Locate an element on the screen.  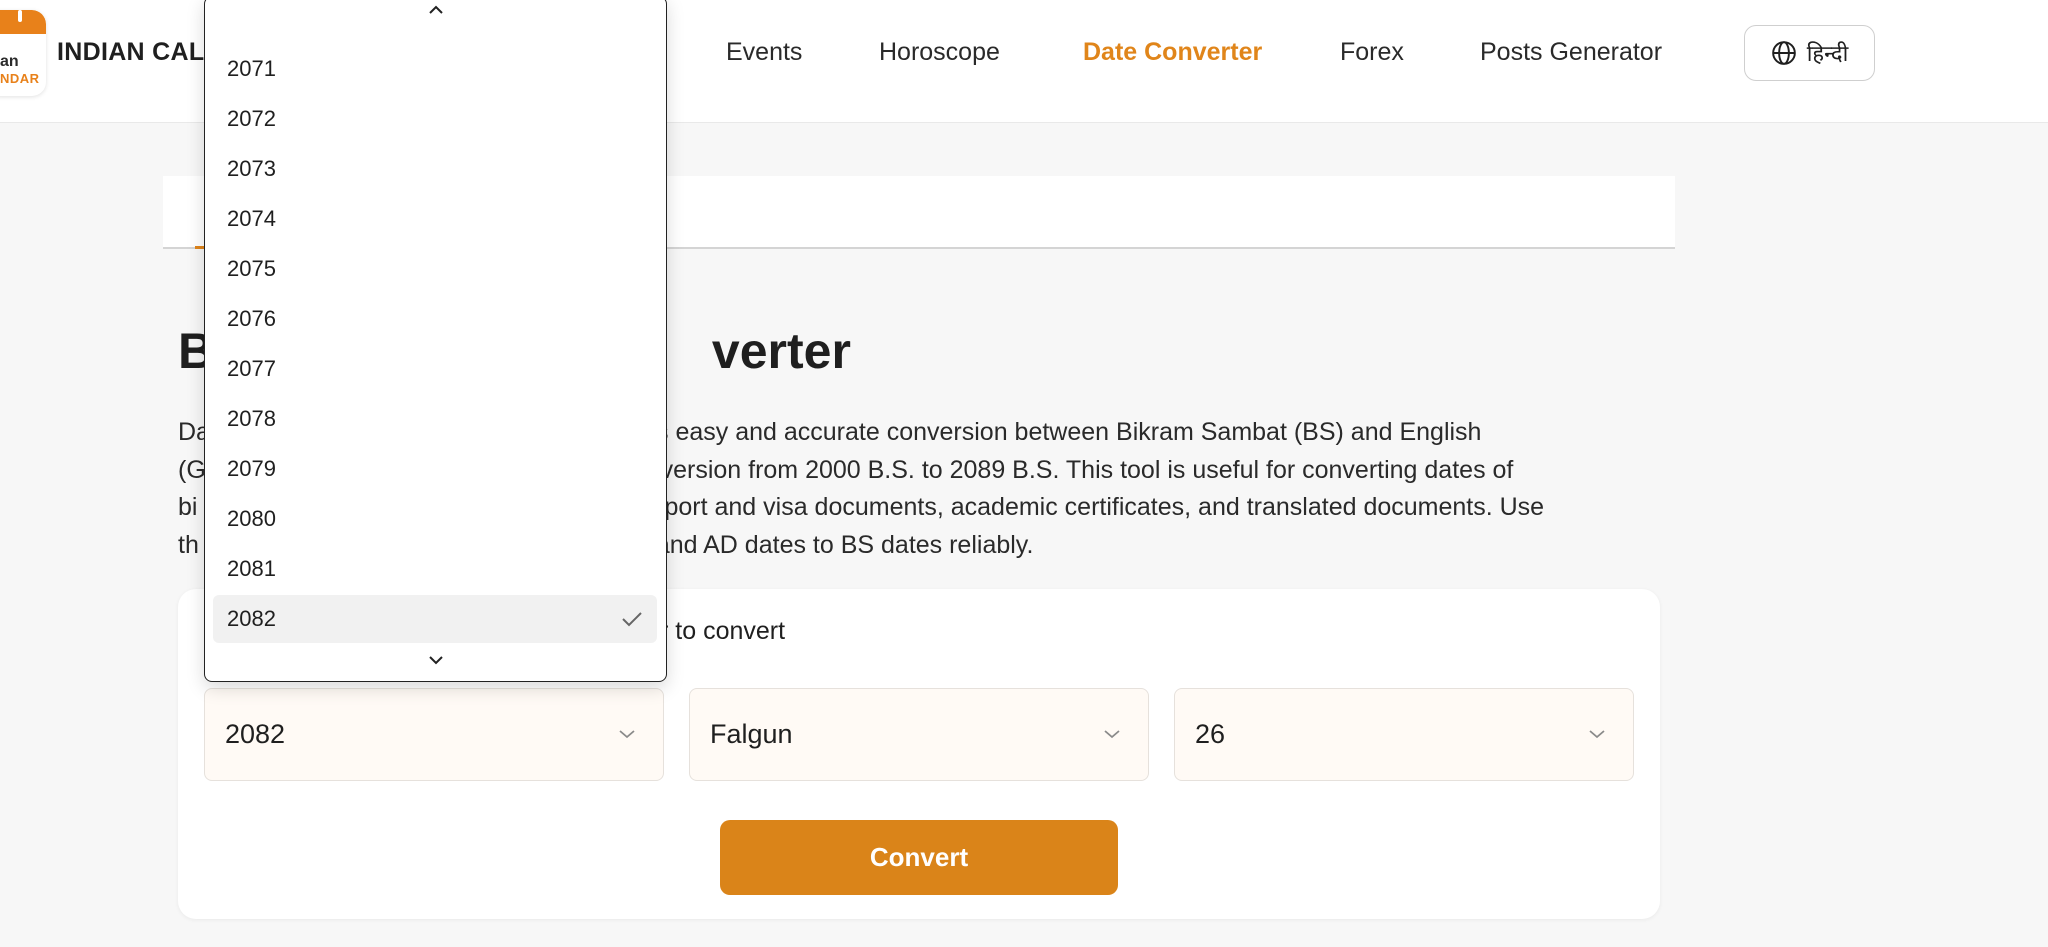
year-option: 2080 is located at coordinates (435, 519).